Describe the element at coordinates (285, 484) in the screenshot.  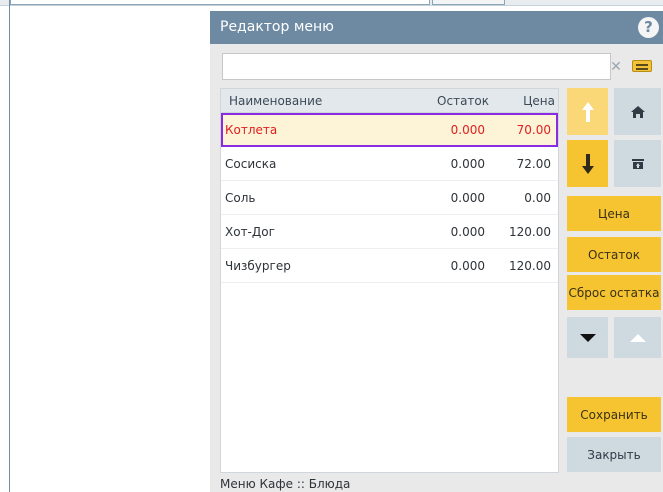
I see `breadcrumb: Меню Кафе :: Блюда` at that location.